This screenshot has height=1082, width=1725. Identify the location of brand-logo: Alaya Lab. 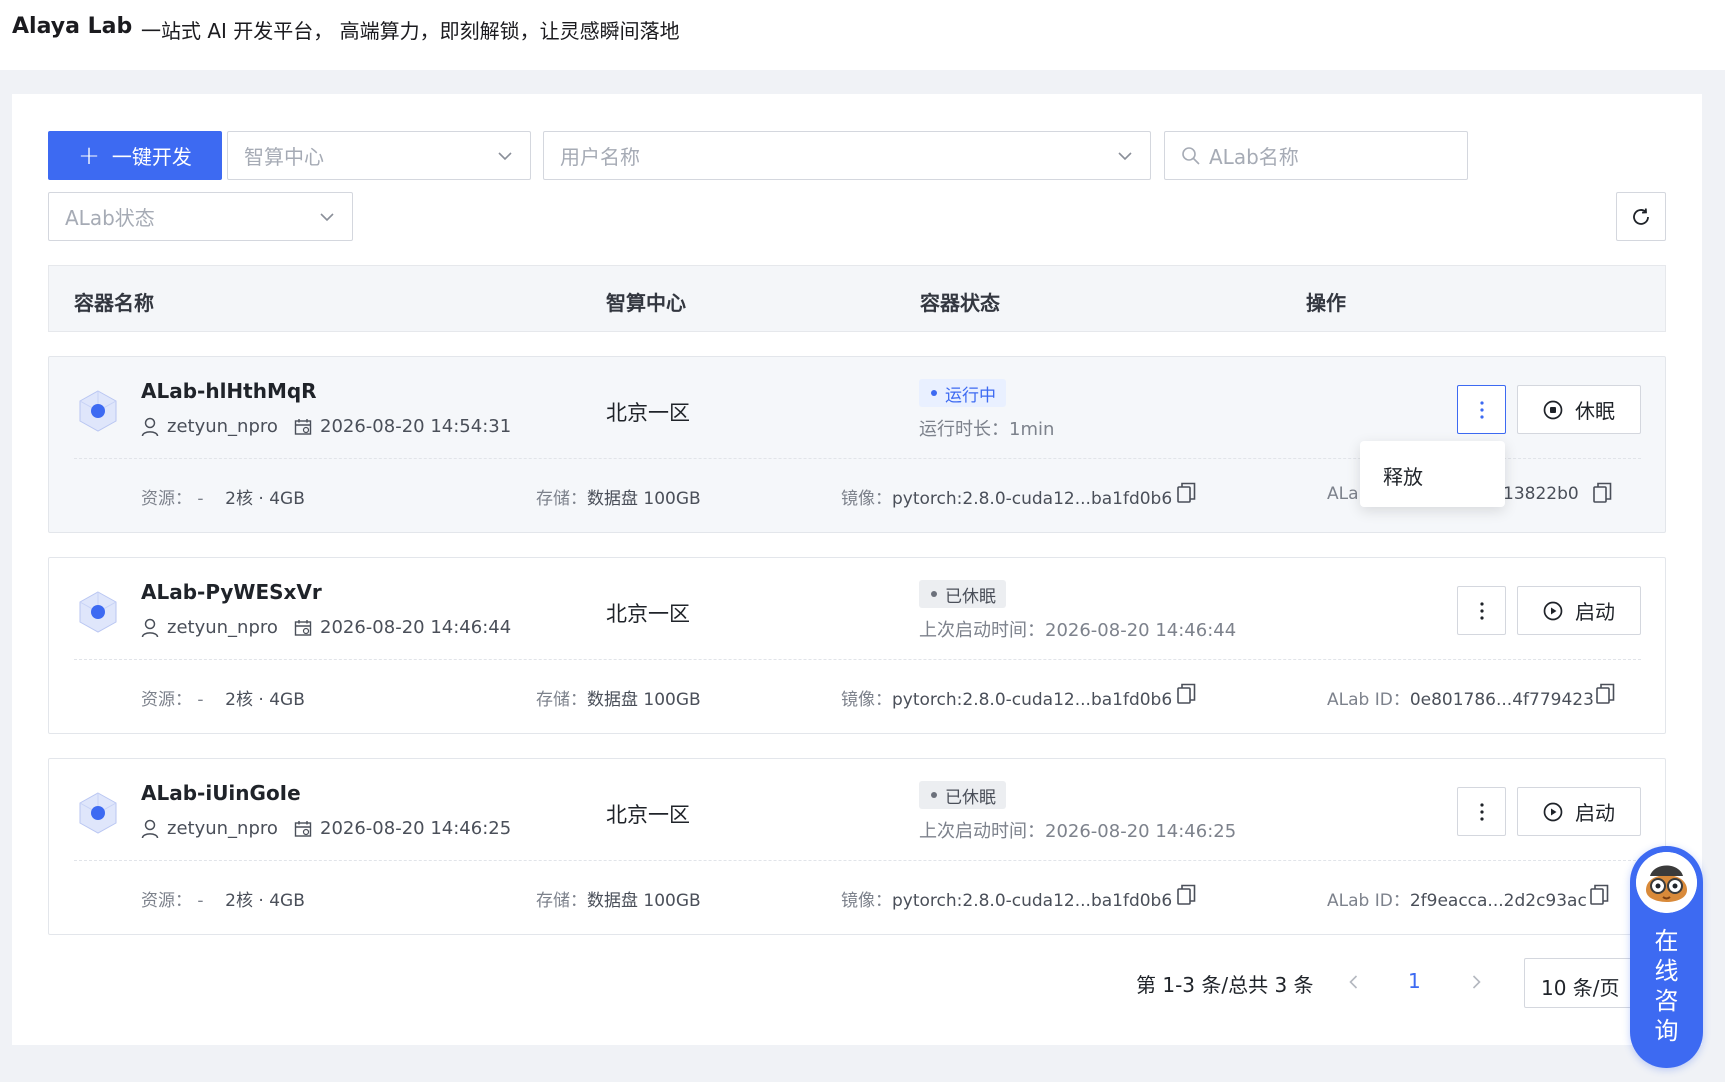
(72, 26).